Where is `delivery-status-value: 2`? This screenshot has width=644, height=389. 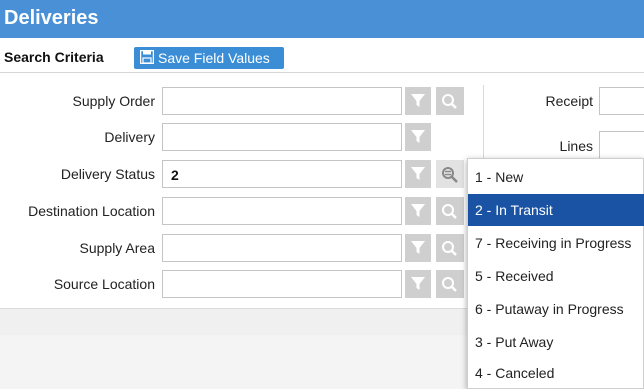 delivery-status-value: 2 is located at coordinates (175, 175).